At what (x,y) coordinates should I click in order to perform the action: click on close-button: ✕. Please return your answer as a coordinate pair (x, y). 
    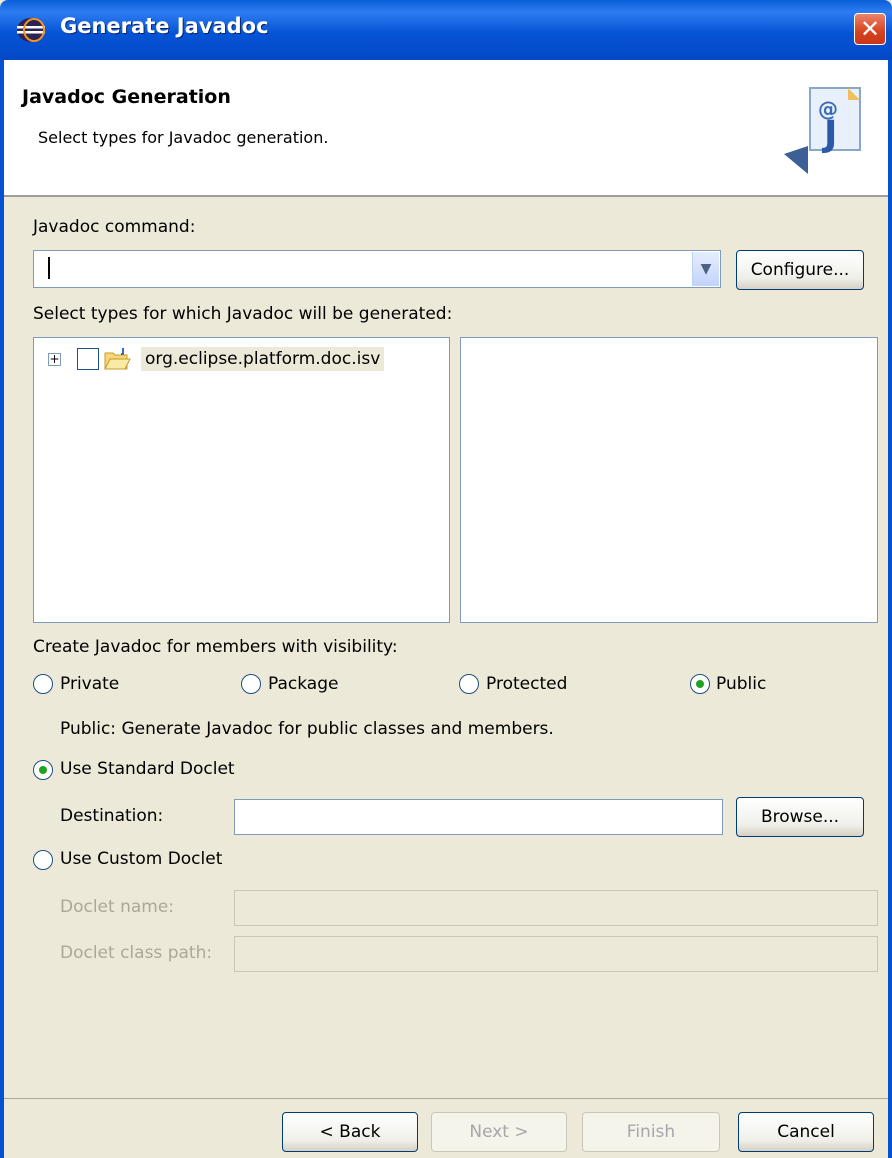
    Looking at the image, I should click on (870, 29).